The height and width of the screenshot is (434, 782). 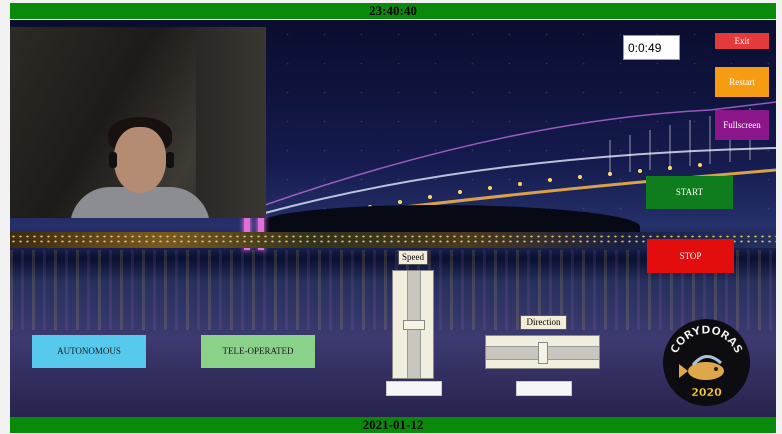 I want to click on speed-slider, so click(x=413, y=324).